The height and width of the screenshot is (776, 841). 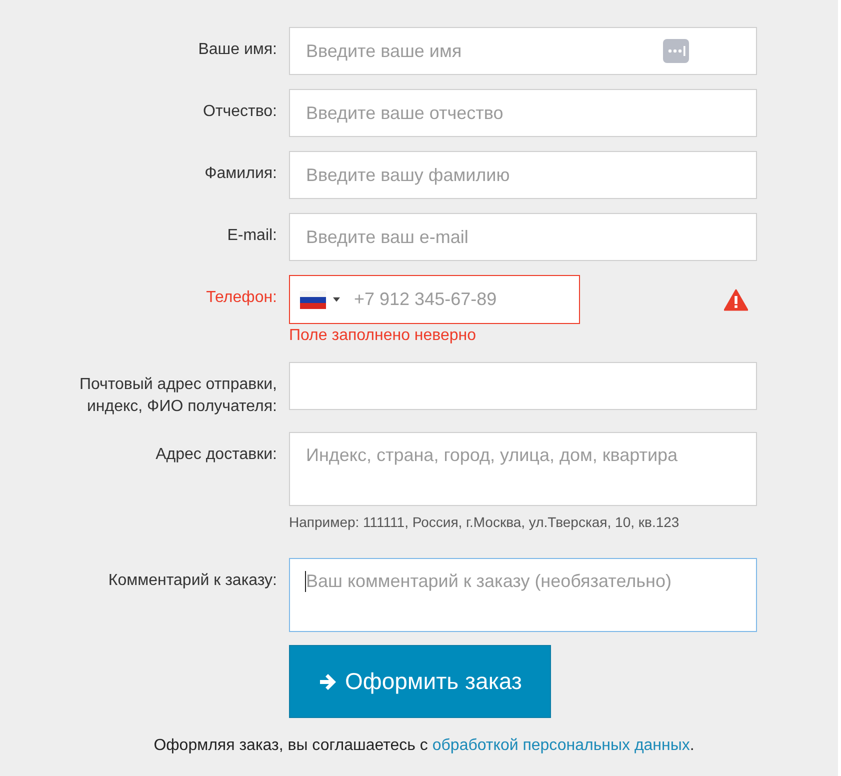 What do you see at coordinates (313, 299) in the screenshot?
I see `flag-icon` at bounding box center [313, 299].